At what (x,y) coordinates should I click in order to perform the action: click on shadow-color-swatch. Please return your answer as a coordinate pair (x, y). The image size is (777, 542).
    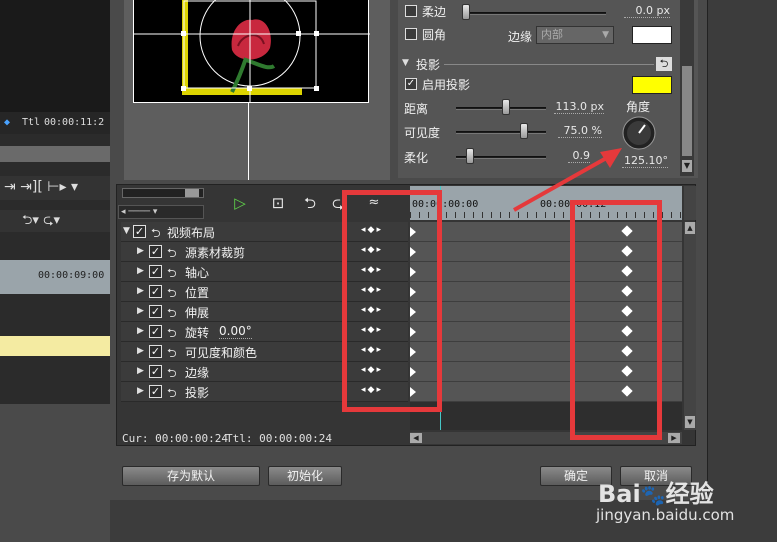
    Looking at the image, I should click on (652, 85).